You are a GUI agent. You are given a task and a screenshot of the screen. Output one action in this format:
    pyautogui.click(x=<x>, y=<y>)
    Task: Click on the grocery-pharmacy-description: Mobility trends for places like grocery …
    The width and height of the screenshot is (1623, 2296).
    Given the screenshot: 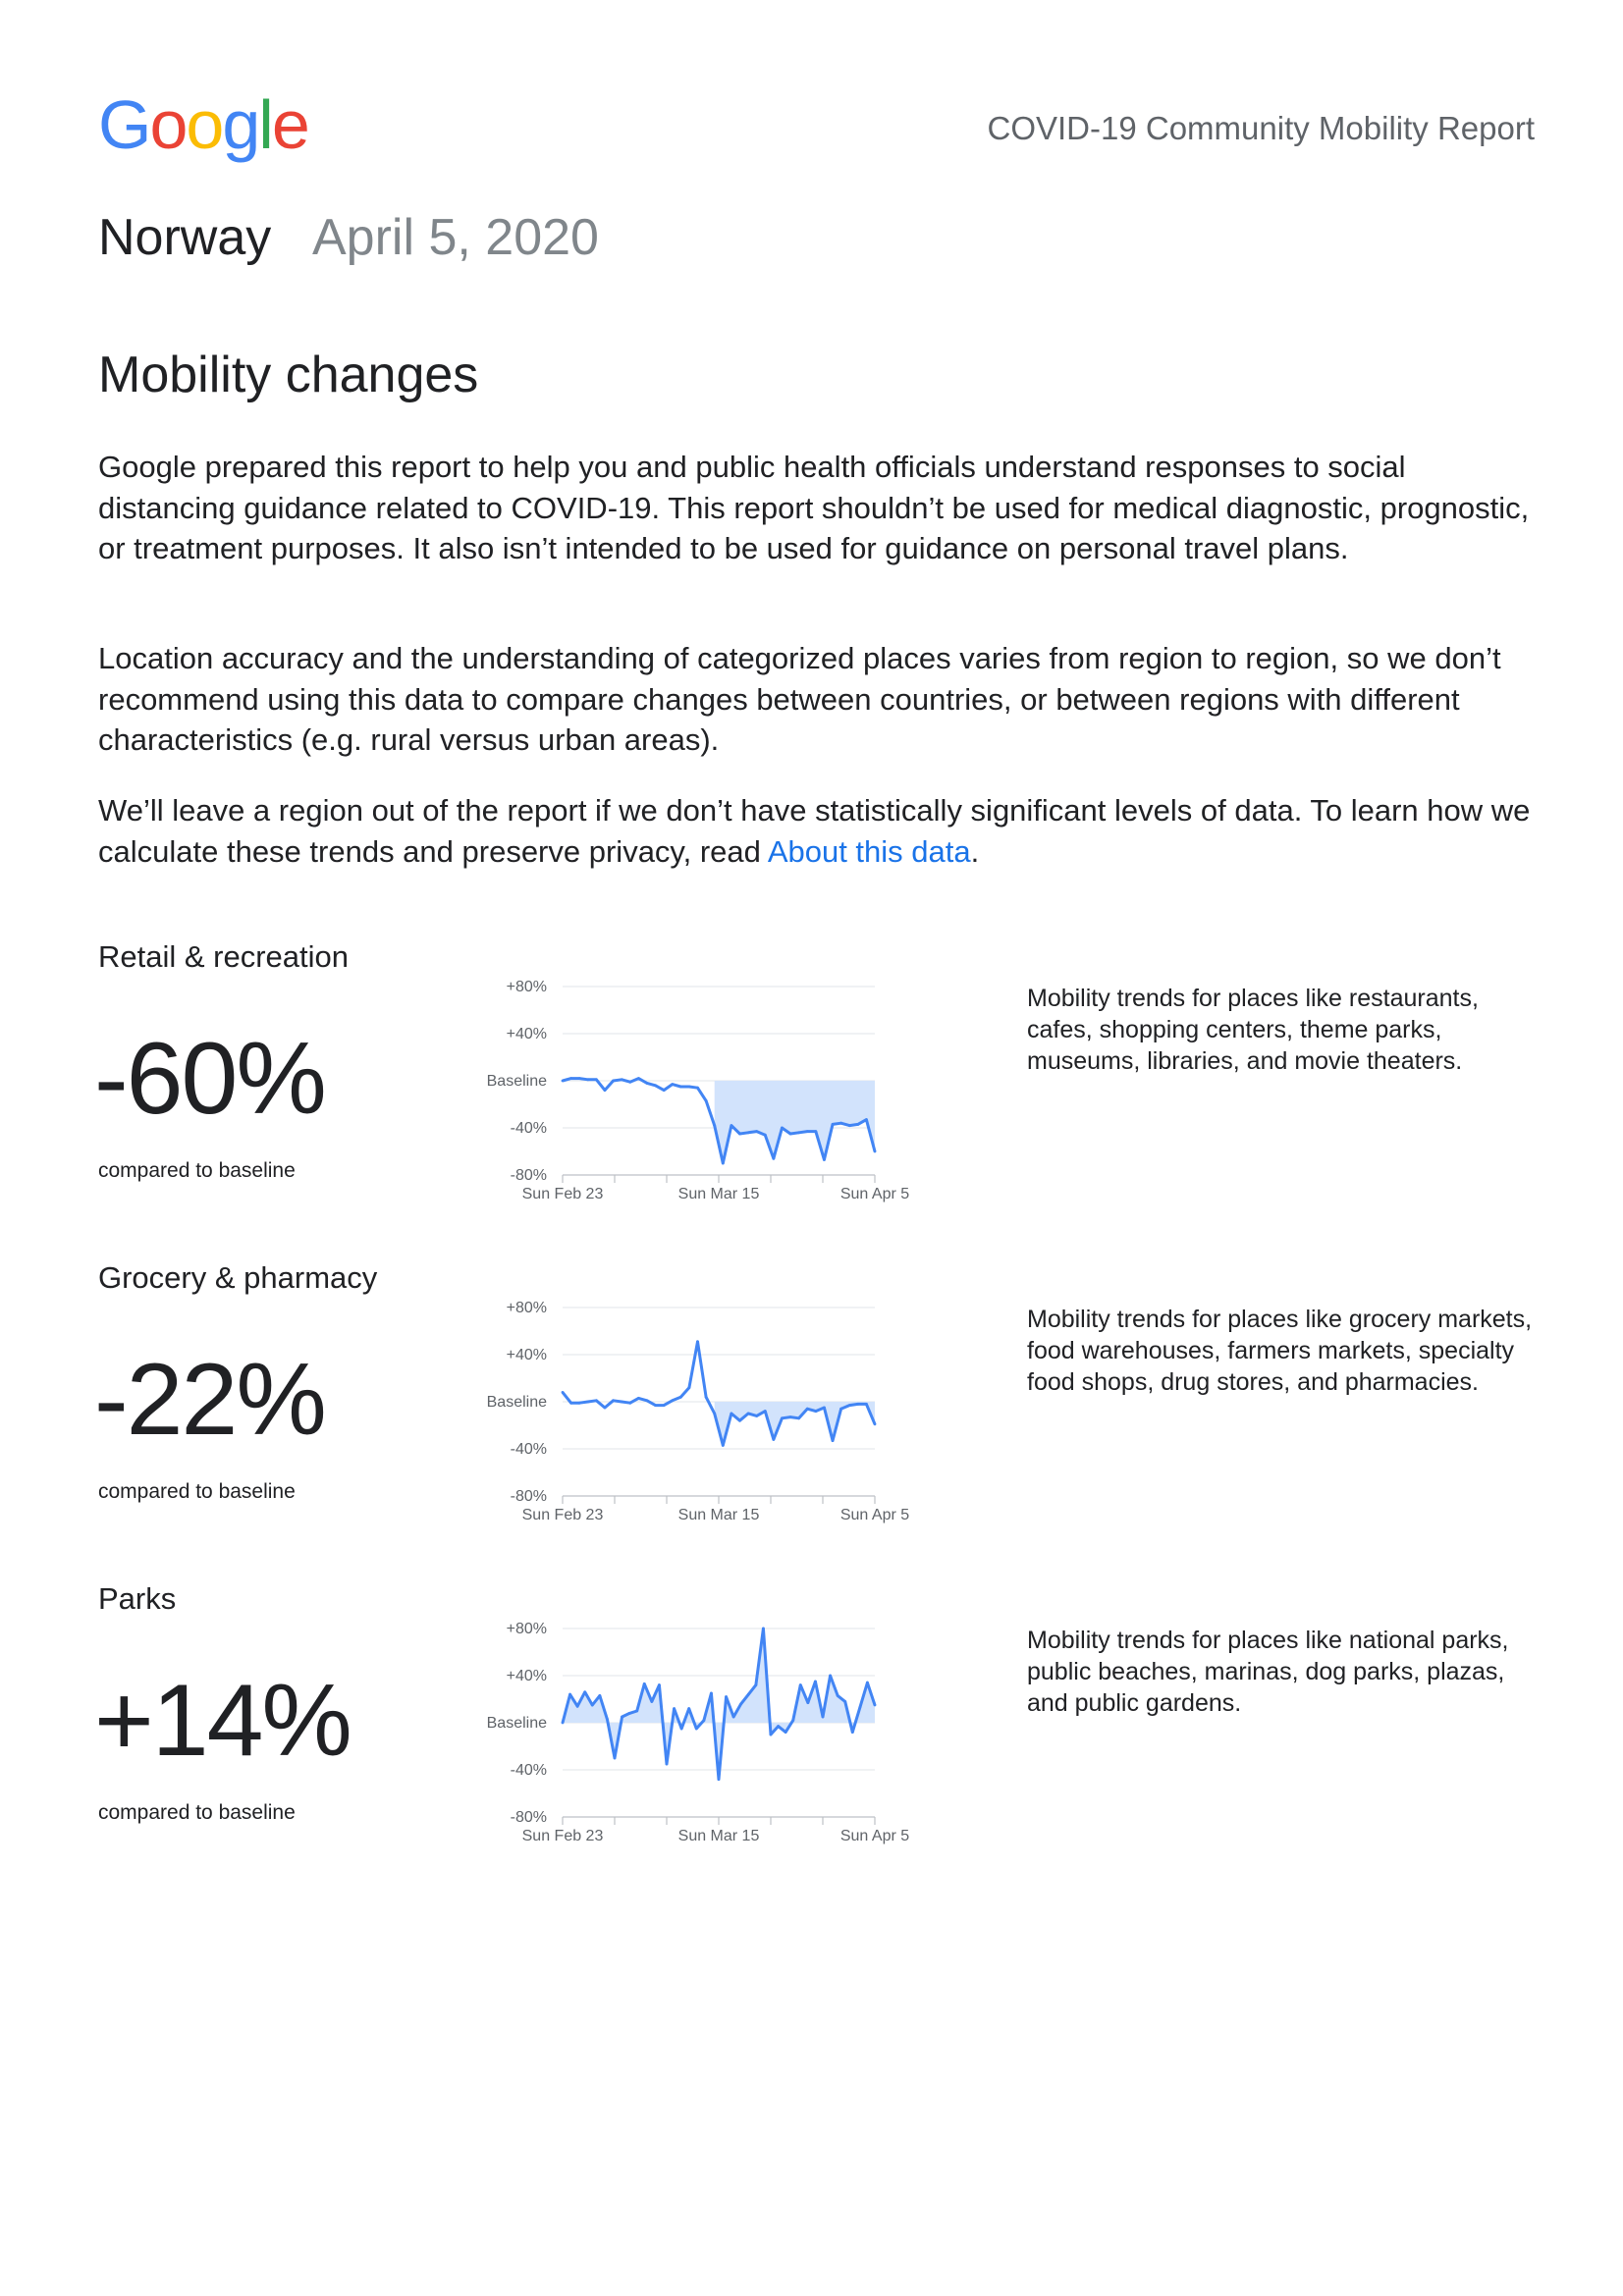 What is the action you would take?
    pyautogui.click(x=1280, y=1351)
    